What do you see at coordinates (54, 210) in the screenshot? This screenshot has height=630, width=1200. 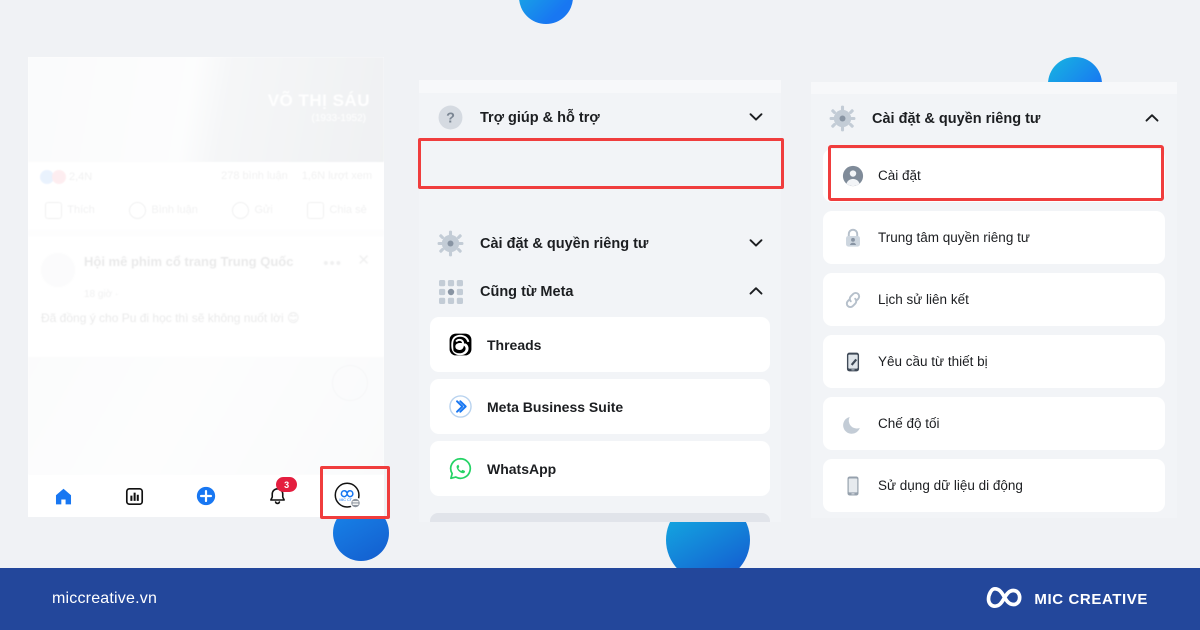 I see `thumbs-up-icon` at bounding box center [54, 210].